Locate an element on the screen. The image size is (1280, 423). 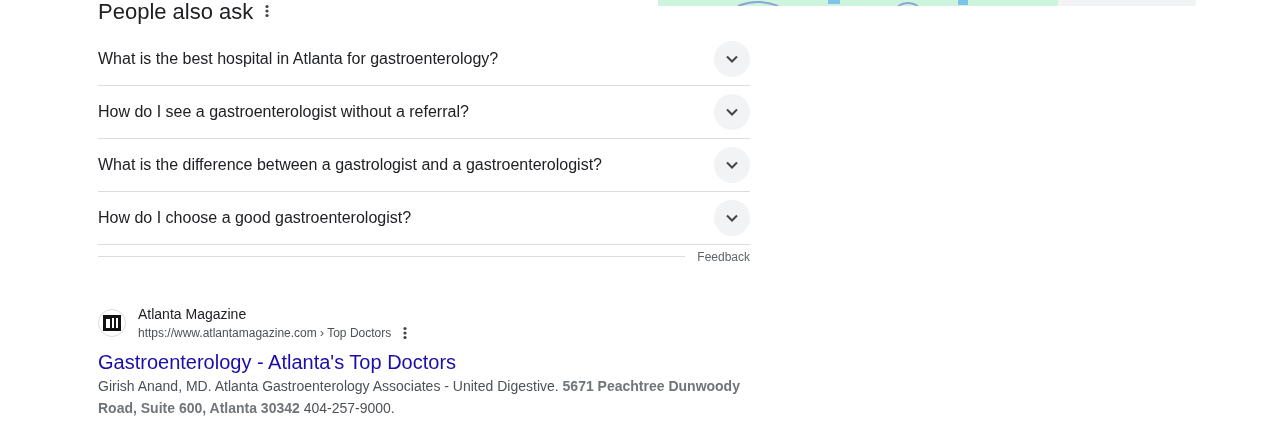
section-heading: People also ask is located at coordinates (176, 13).